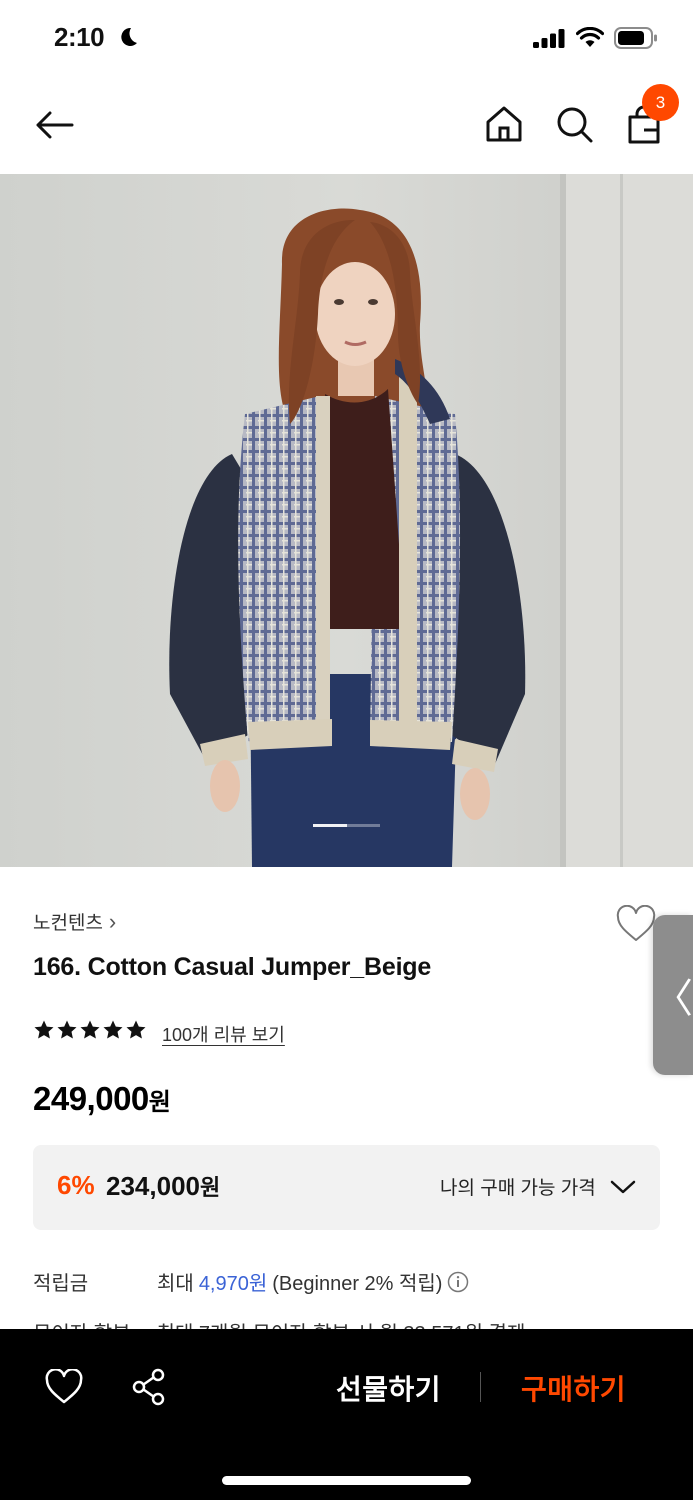  Describe the element at coordinates (388, 1388) in the screenshot. I see `gift-button: 선물하기` at that location.